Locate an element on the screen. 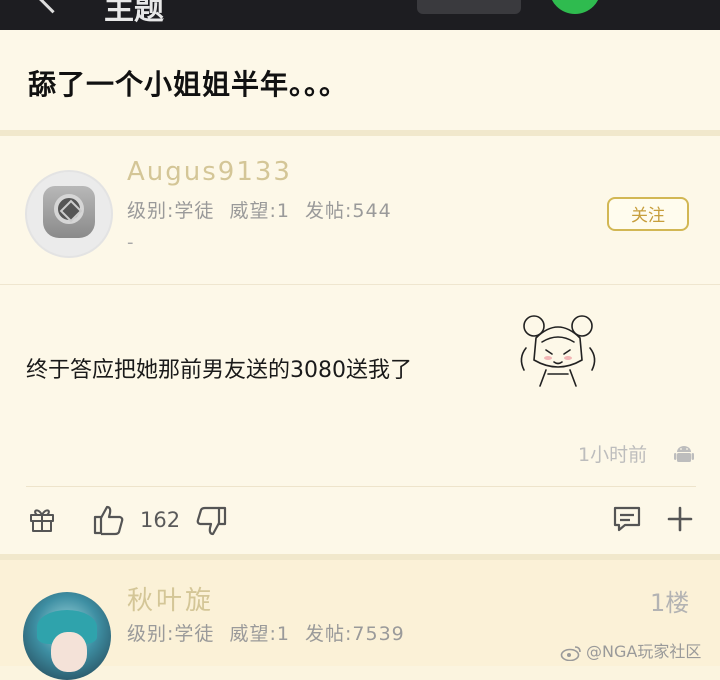 The image size is (720, 680). posts-value: 544 is located at coordinates (372, 211).